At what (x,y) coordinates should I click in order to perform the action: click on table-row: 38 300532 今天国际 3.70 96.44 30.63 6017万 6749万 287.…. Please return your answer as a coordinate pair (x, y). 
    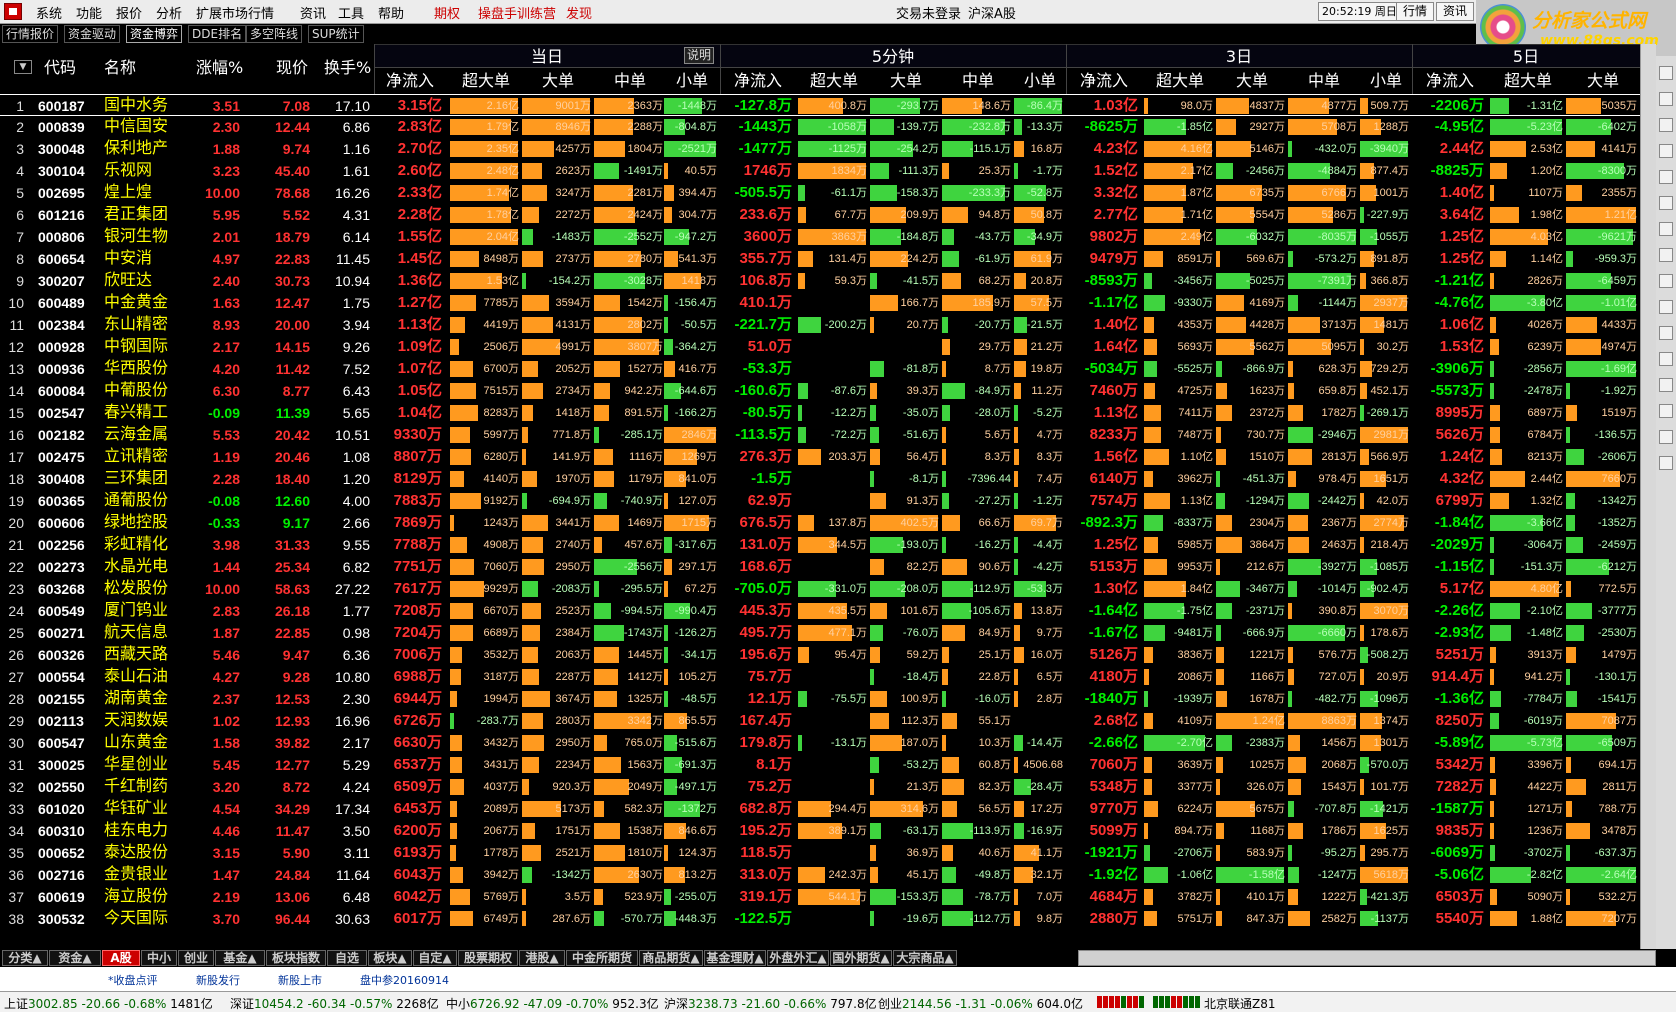
    Looking at the image, I should click on (820, 917).